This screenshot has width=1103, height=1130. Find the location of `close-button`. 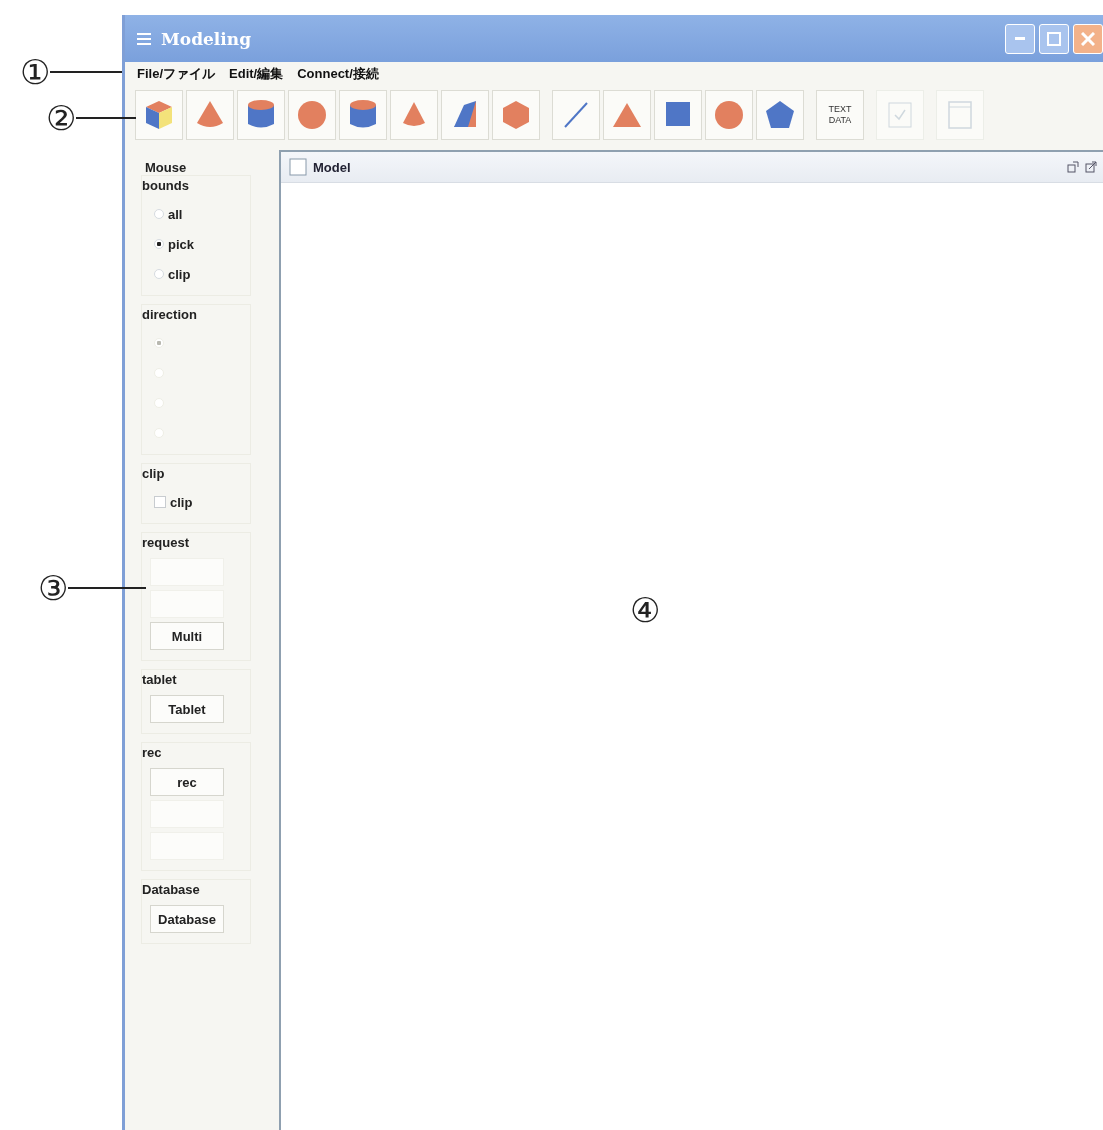

close-button is located at coordinates (1088, 38).